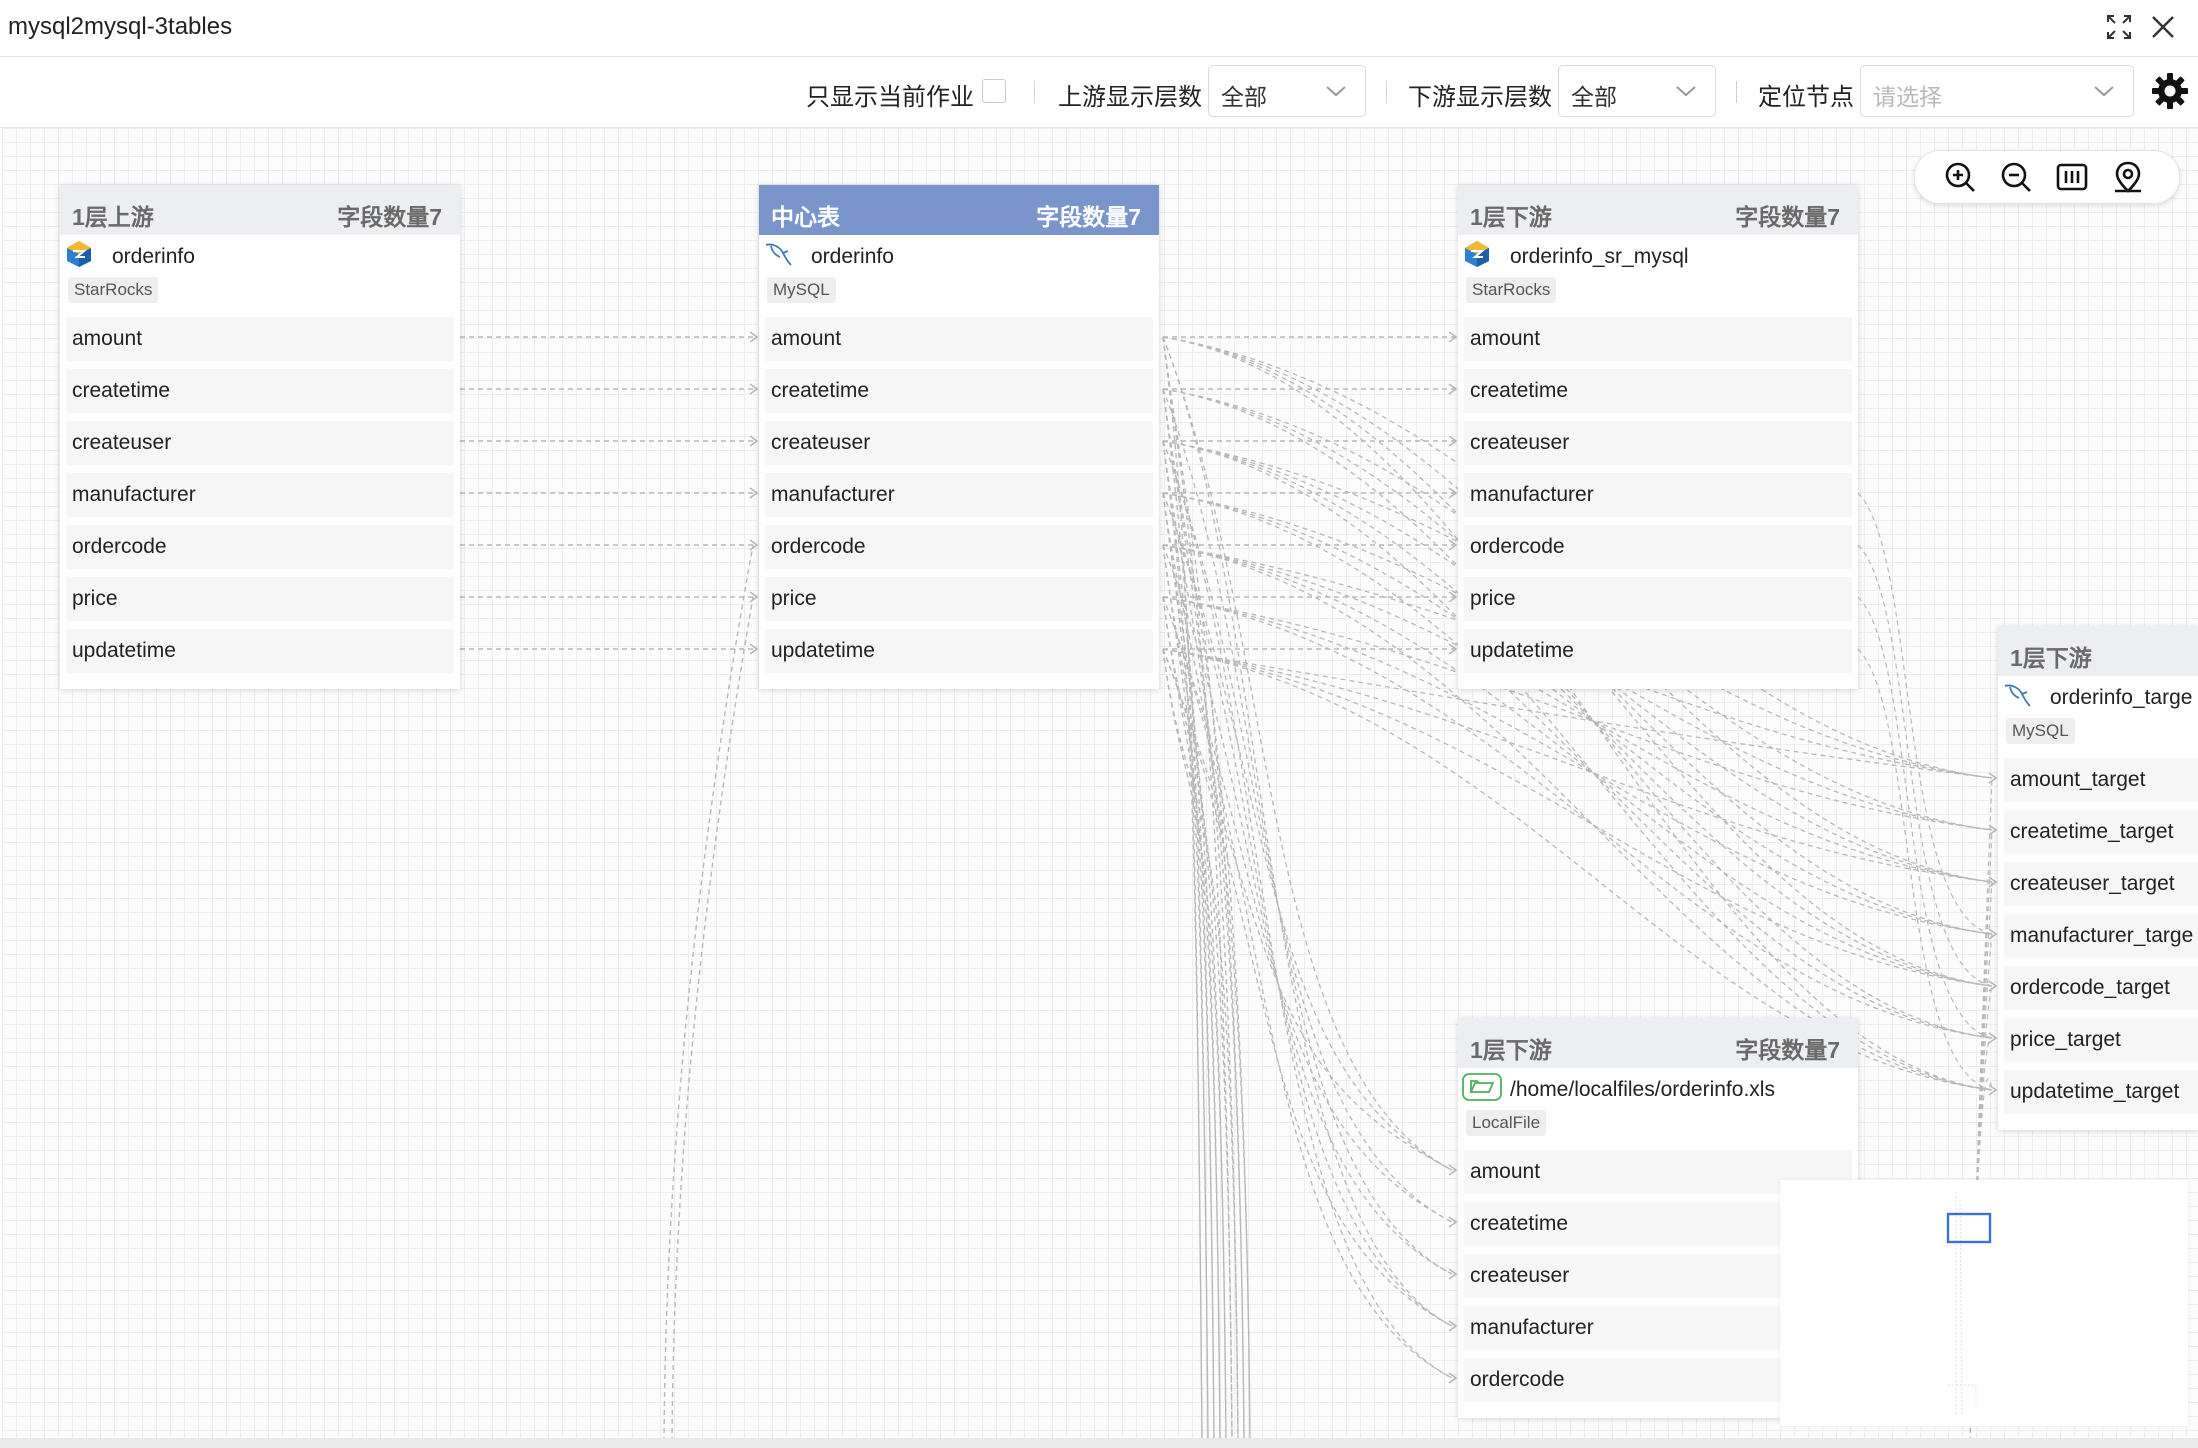 This screenshot has width=2198, height=1448. Describe the element at coordinates (1099, 1443) in the screenshot. I see `horizontal-scrollbar` at that location.